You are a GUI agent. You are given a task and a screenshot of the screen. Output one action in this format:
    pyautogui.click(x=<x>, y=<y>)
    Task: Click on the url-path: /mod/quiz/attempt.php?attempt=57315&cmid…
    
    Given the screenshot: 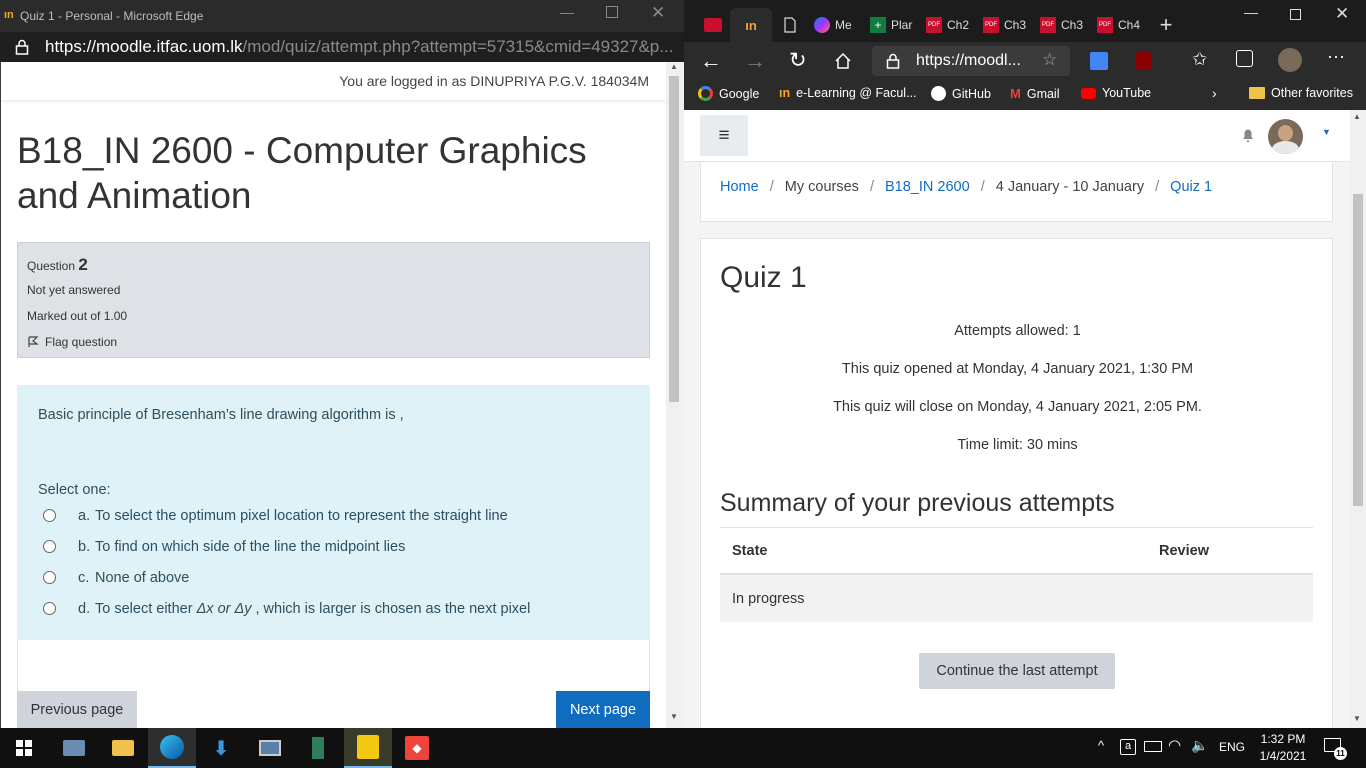 What is the action you would take?
    pyautogui.click(x=458, y=46)
    